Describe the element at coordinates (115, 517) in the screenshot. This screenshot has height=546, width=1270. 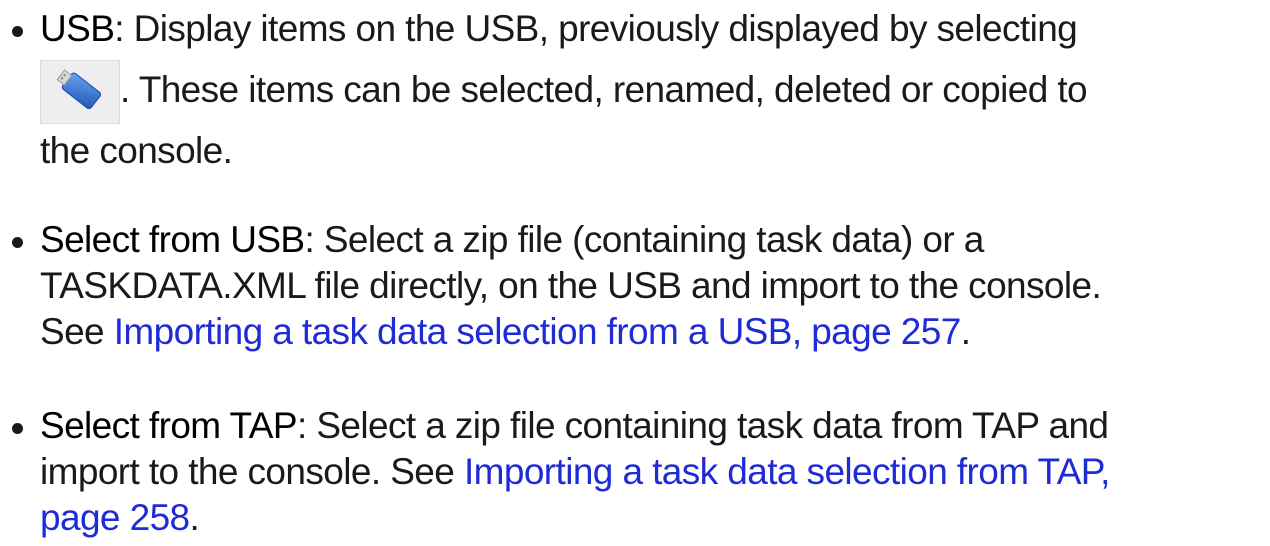
I see `link-import-from-tap-page: page 258` at that location.